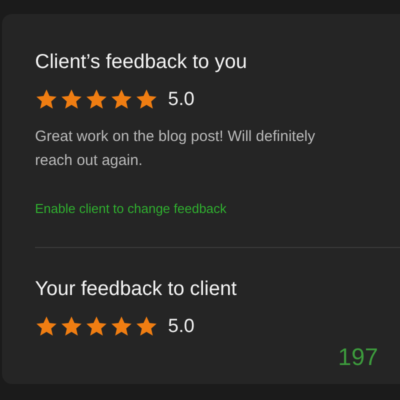 The height and width of the screenshot is (400, 400). Describe the element at coordinates (358, 358) in the screenshot. I see `counter: 197` at that location.